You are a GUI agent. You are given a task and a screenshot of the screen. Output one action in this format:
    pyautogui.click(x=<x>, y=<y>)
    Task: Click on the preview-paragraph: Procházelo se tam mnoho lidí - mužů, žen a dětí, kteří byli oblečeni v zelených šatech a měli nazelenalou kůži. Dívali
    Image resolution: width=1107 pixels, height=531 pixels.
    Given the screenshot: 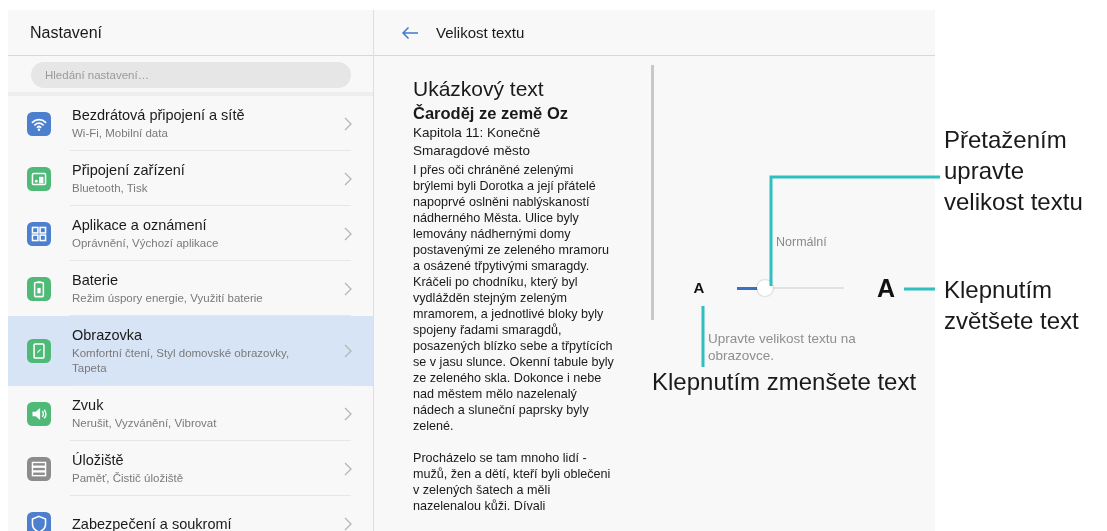 What is the action you would take?
    pyautogui.click(x=512, y=482)
    